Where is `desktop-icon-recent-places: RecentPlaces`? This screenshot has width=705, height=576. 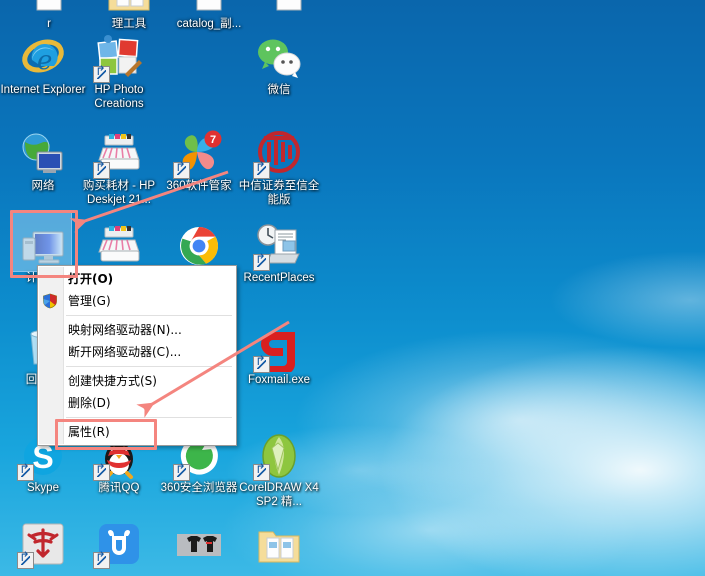 desktop-icon-recent-places: RecentPlaces is located at coordinates (279, 254).